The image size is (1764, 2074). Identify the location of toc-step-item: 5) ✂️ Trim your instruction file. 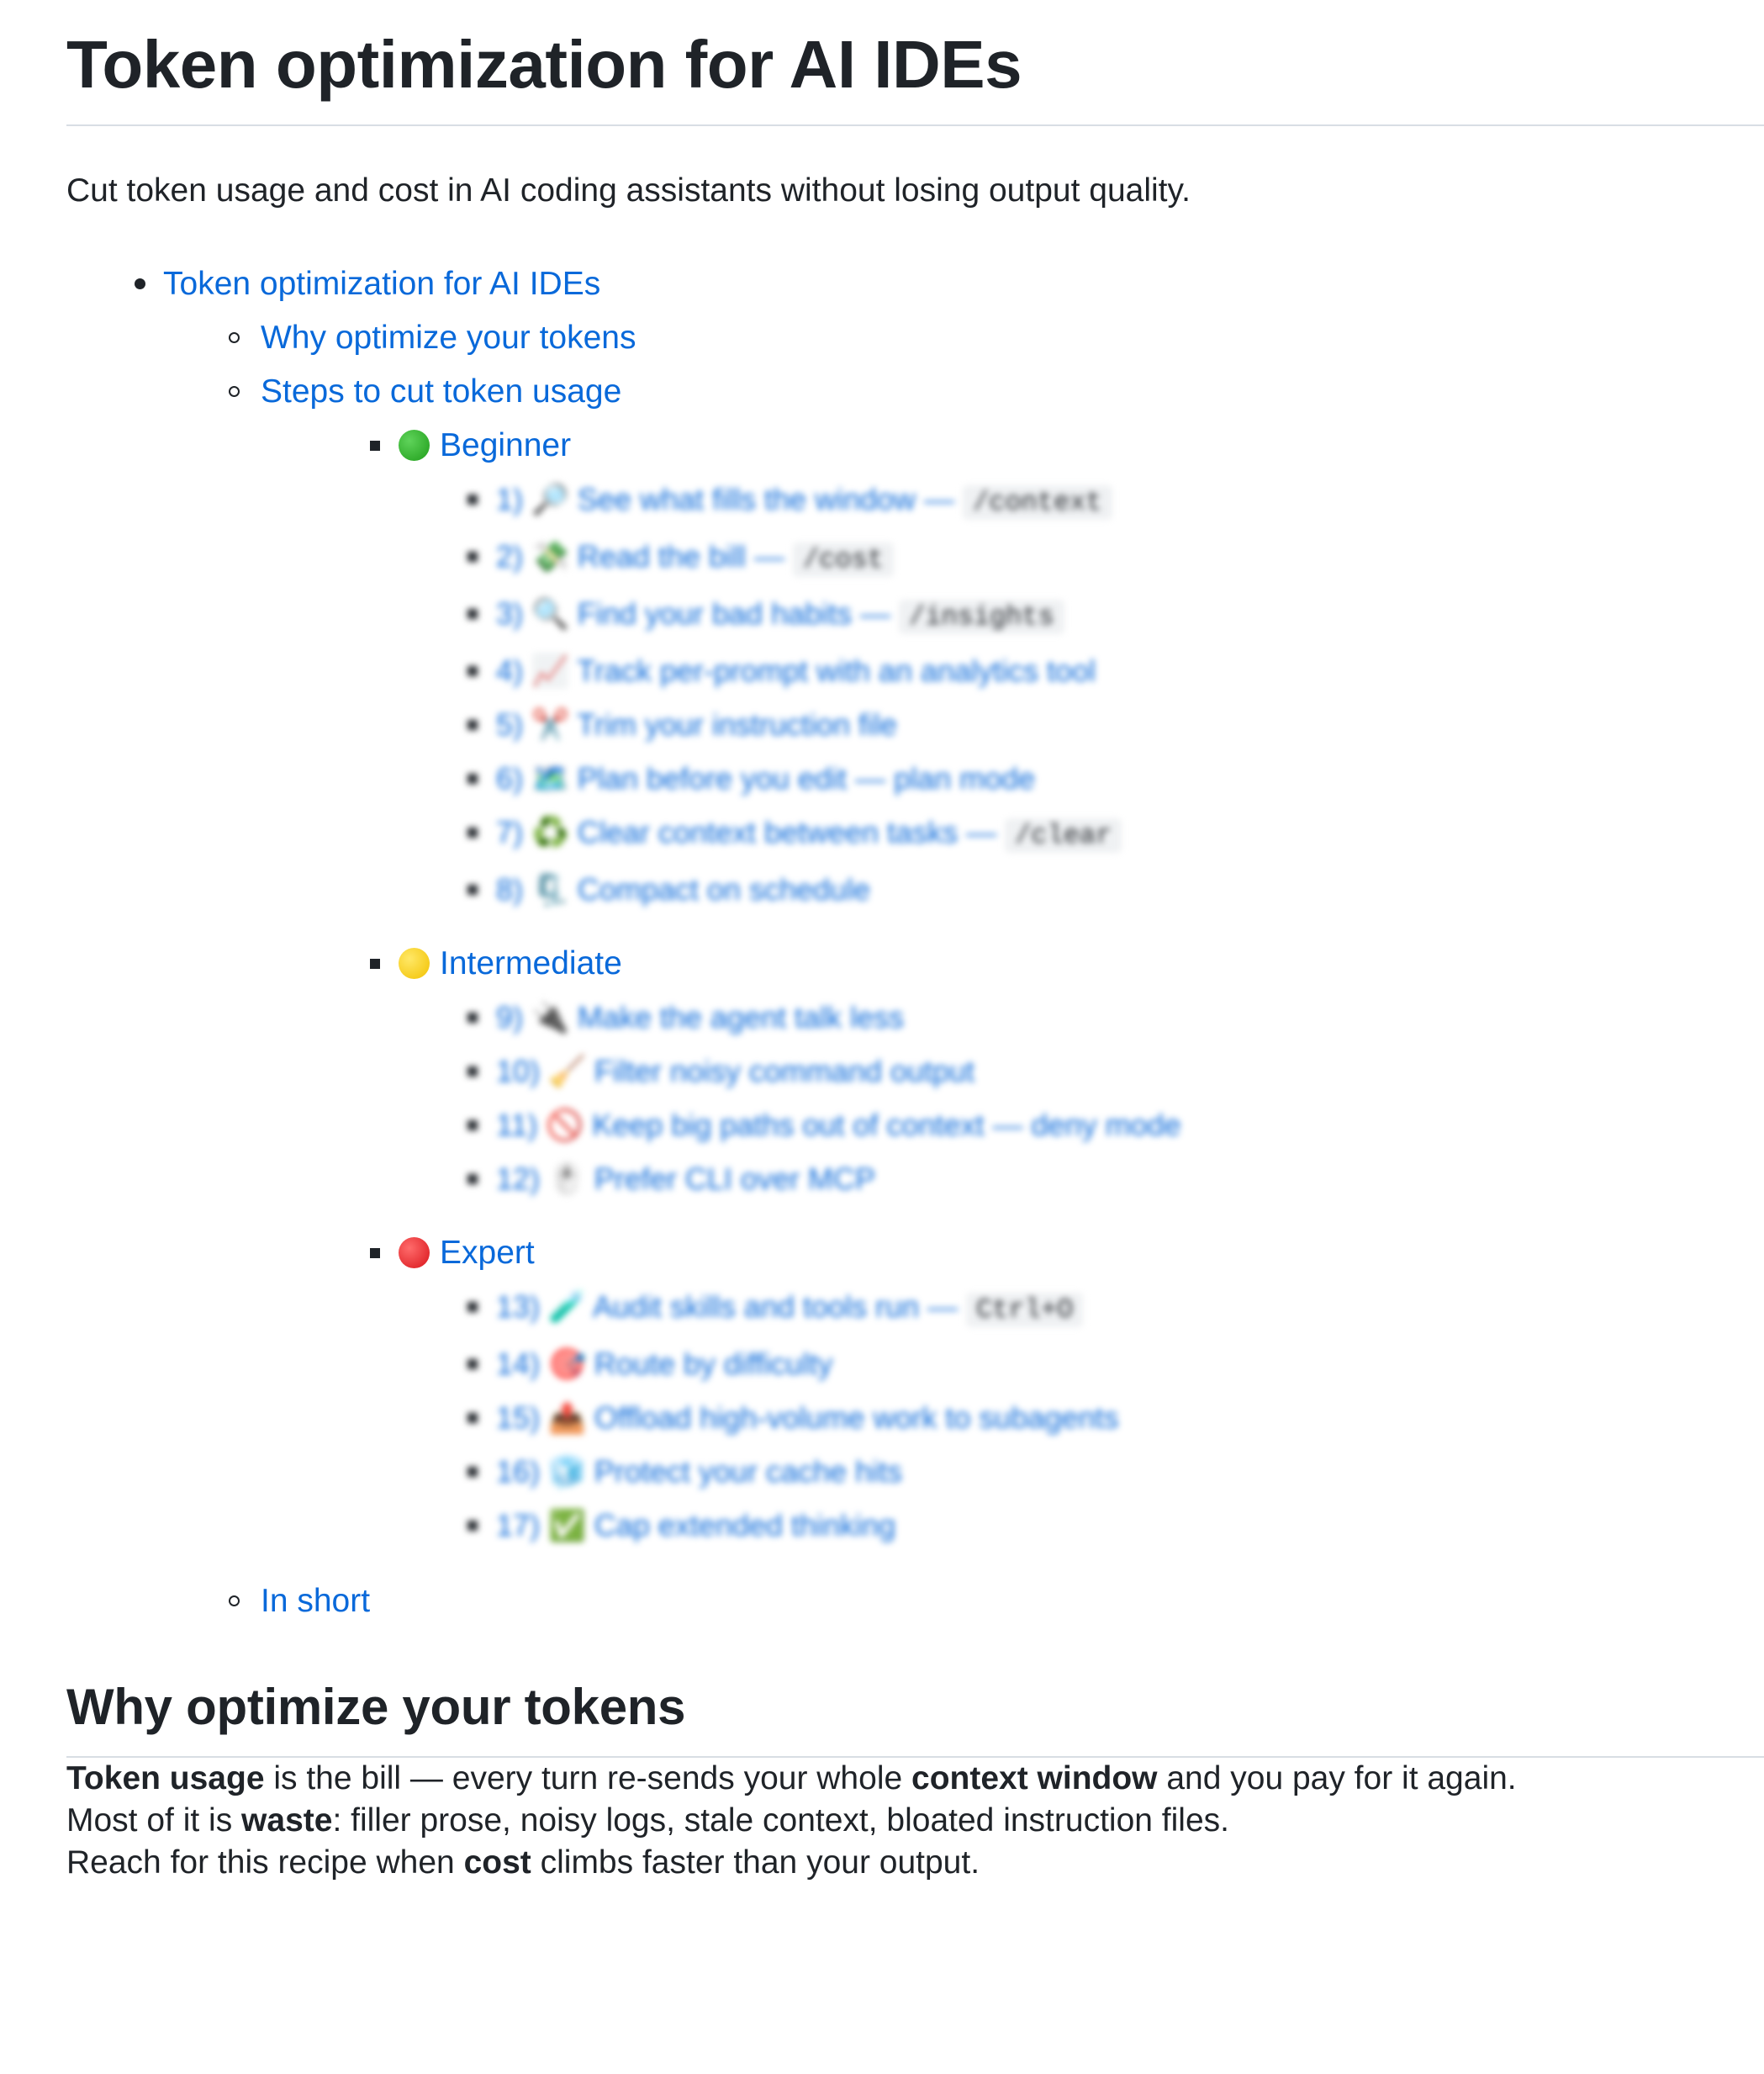
(882, 725).